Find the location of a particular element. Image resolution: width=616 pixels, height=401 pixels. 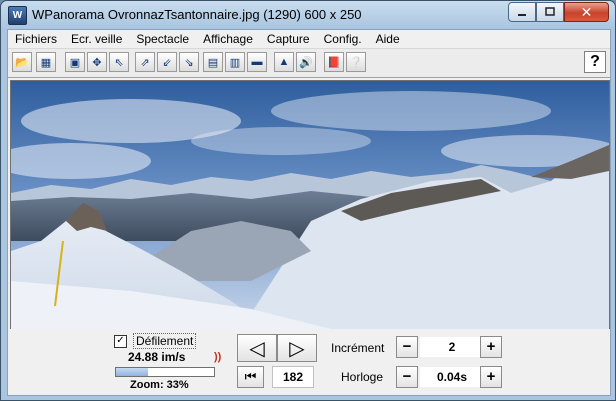

open-file-button: 📂 is located at coordinates (22, 62).